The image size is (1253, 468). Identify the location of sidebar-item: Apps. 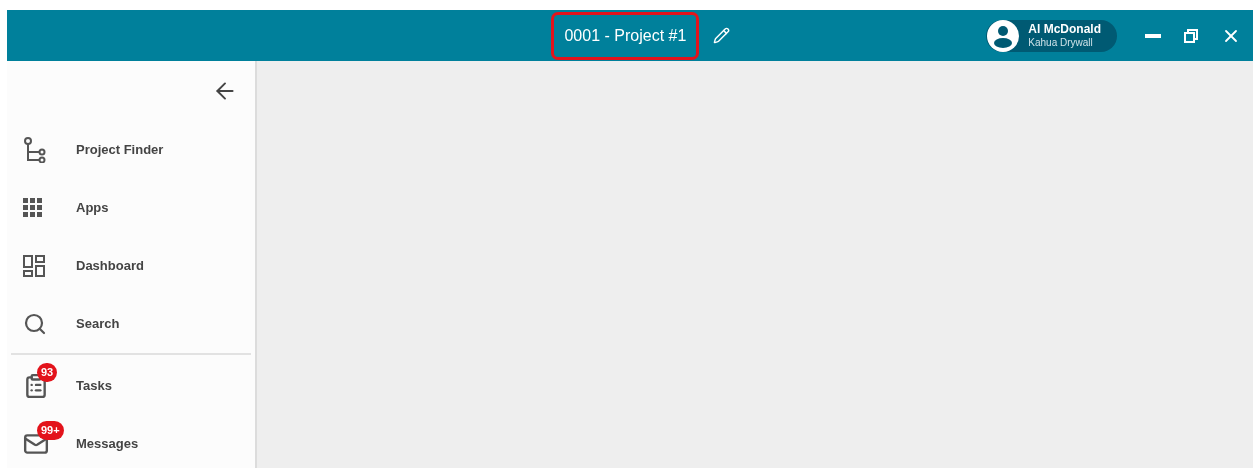
(131, 208).